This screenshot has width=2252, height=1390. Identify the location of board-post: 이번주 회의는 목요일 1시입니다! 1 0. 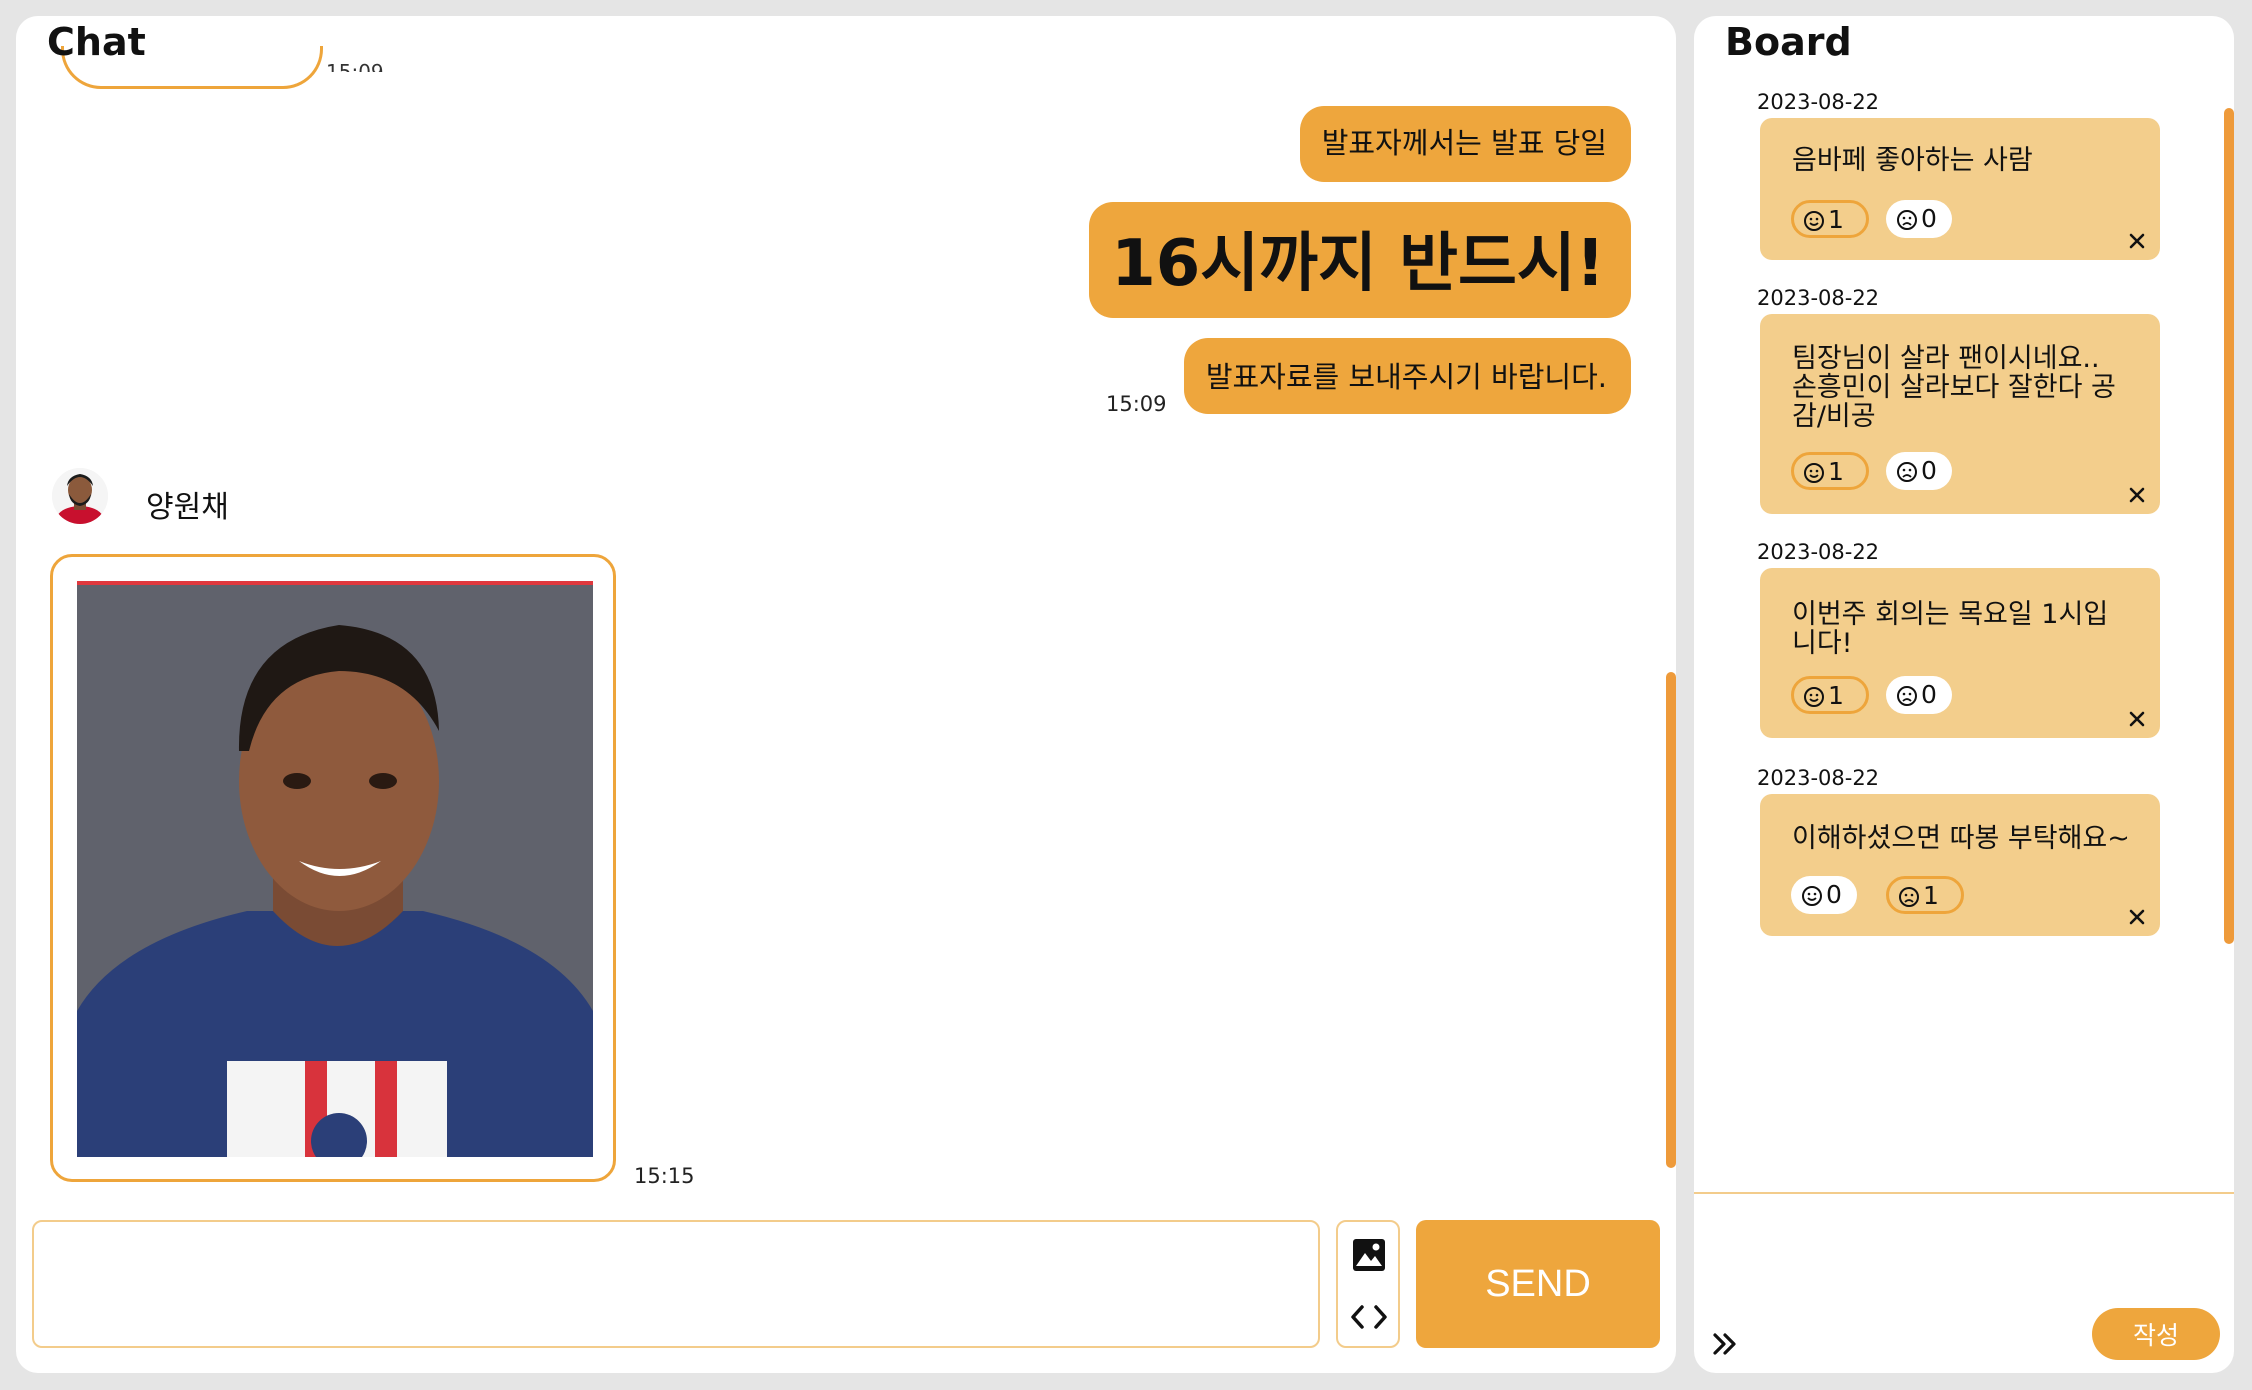
(1960, 653).